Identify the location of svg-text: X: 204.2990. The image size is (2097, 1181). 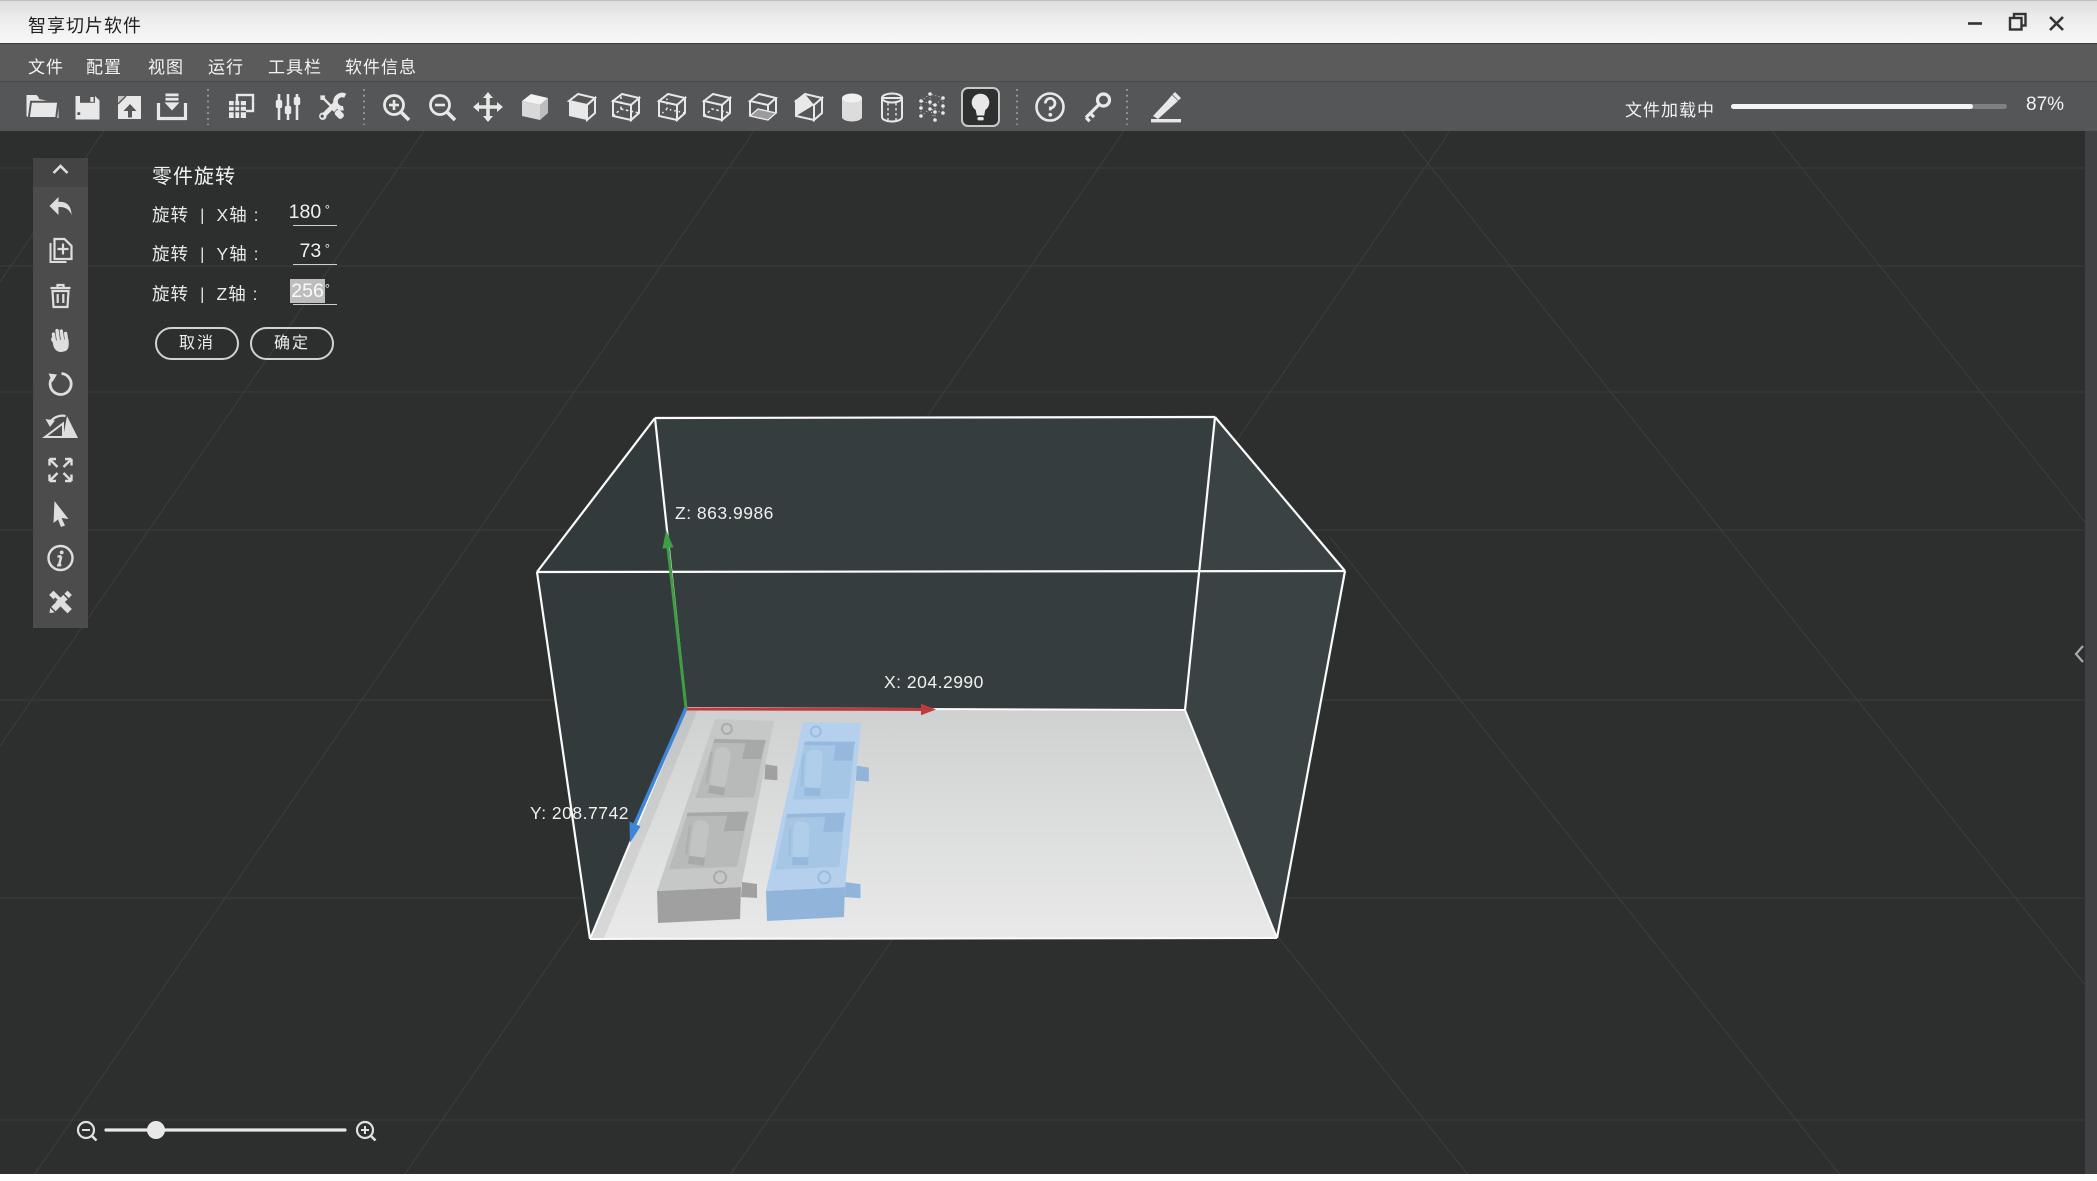
(934, 682).